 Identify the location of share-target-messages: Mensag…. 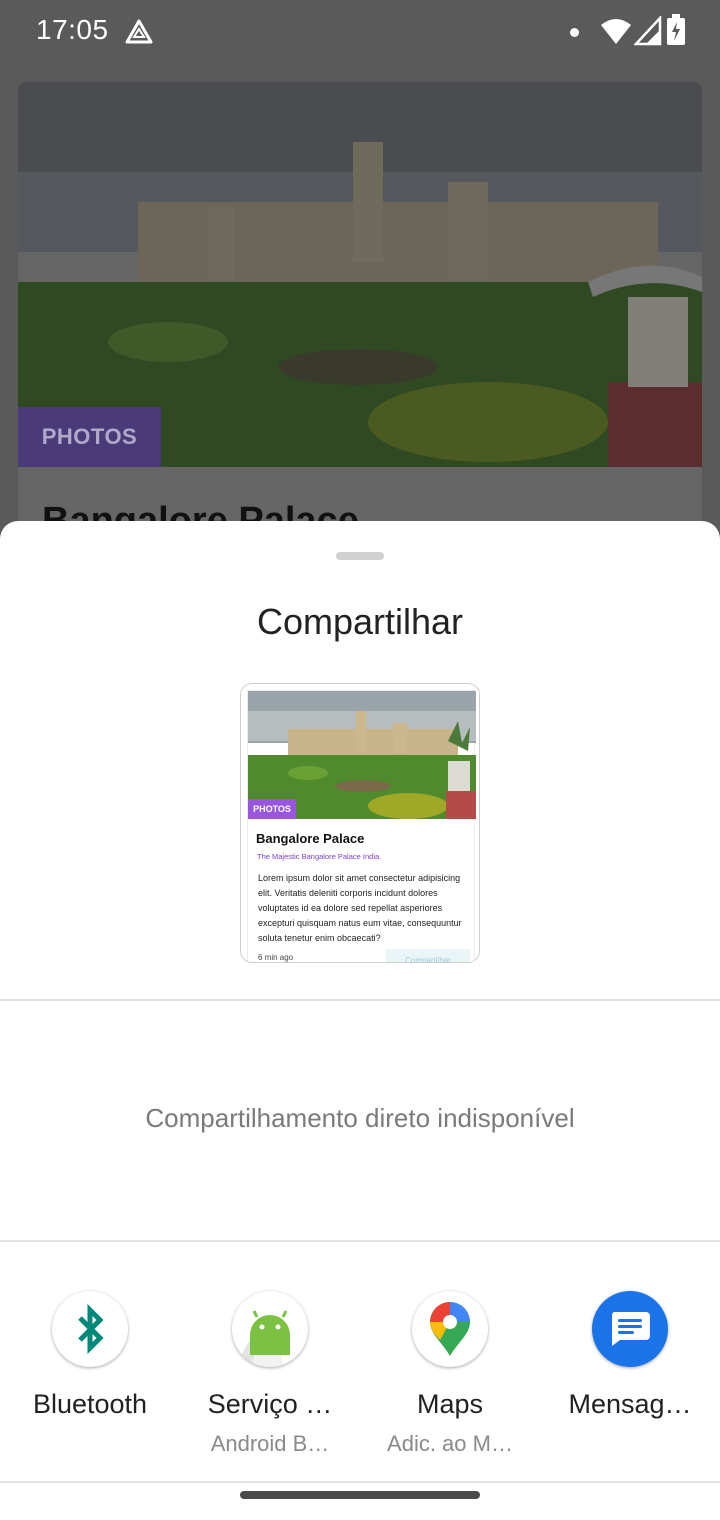
(630, 1381).